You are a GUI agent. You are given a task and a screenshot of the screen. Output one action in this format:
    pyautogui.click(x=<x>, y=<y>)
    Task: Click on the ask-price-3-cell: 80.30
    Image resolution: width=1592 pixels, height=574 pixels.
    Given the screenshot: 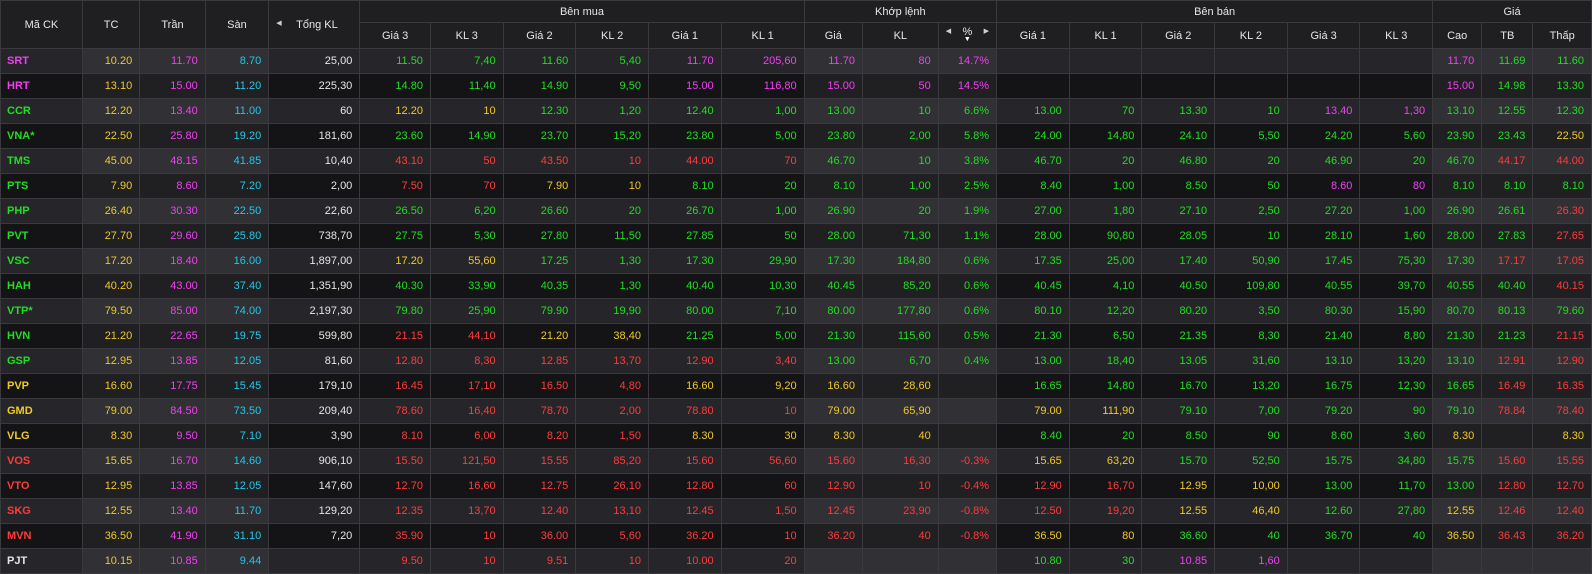 What is the action you would take?
    pyautogui.click(x=1323, y=311)
    